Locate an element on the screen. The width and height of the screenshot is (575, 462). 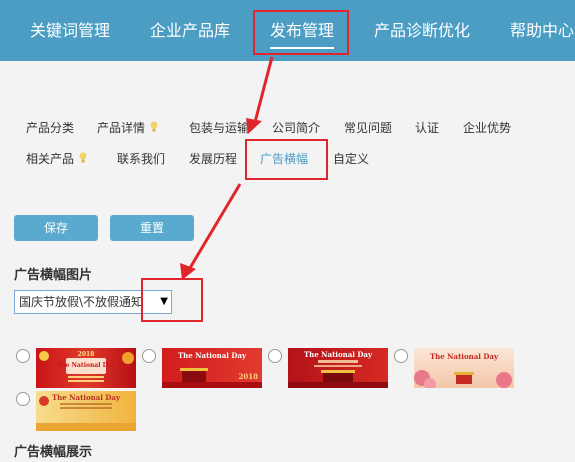
arrow-head-icon is located at coordinates (188, 271).